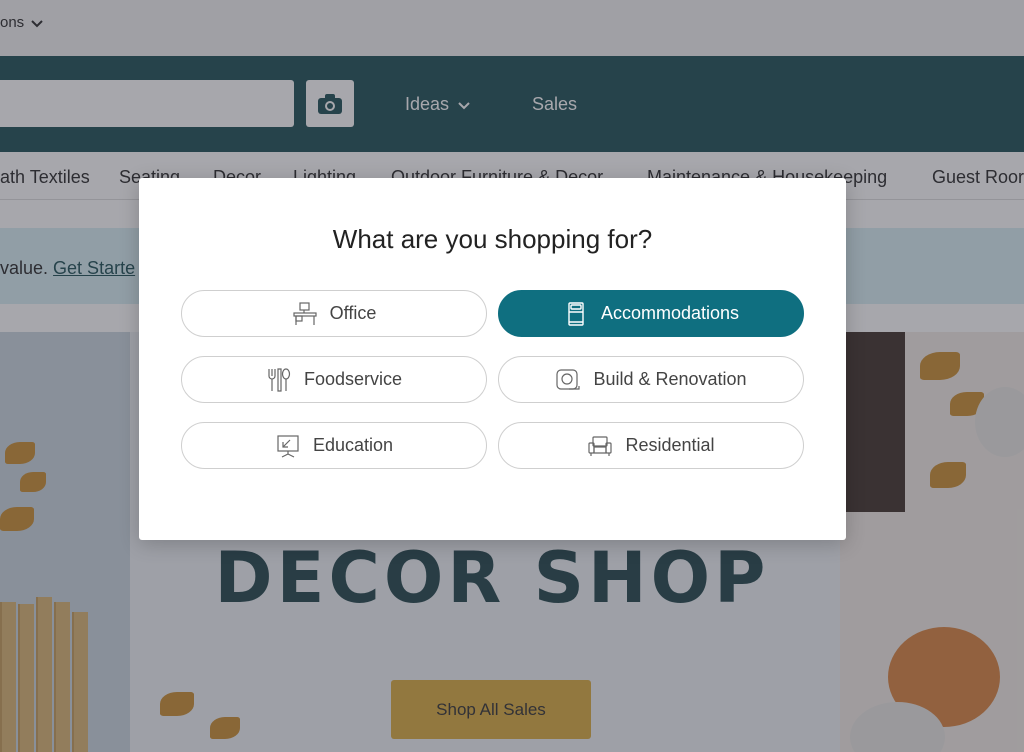  I want to click on option-foodservice: Foodservice, so click(334, 379).